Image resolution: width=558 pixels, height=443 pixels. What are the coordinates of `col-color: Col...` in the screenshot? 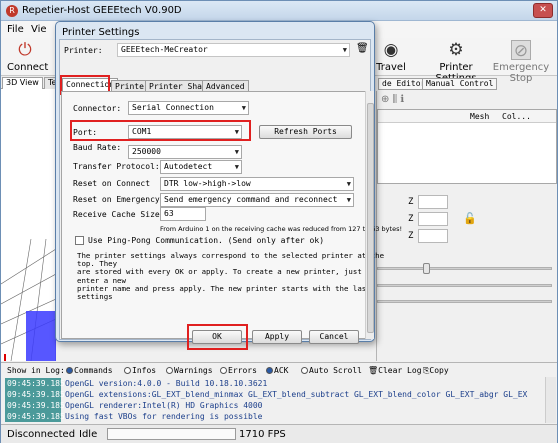 It's located at (516, 116).